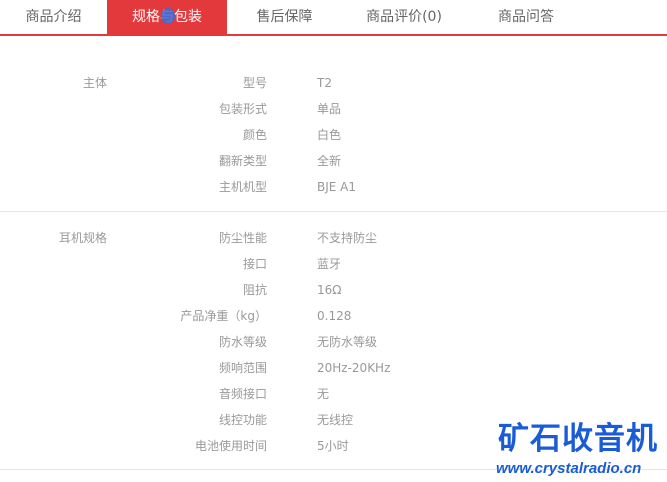 Image resolution: width=667 pixels, height=482 pixels. I want to click on tab-specs-packaging: 规格与包装, so click(167, 17).